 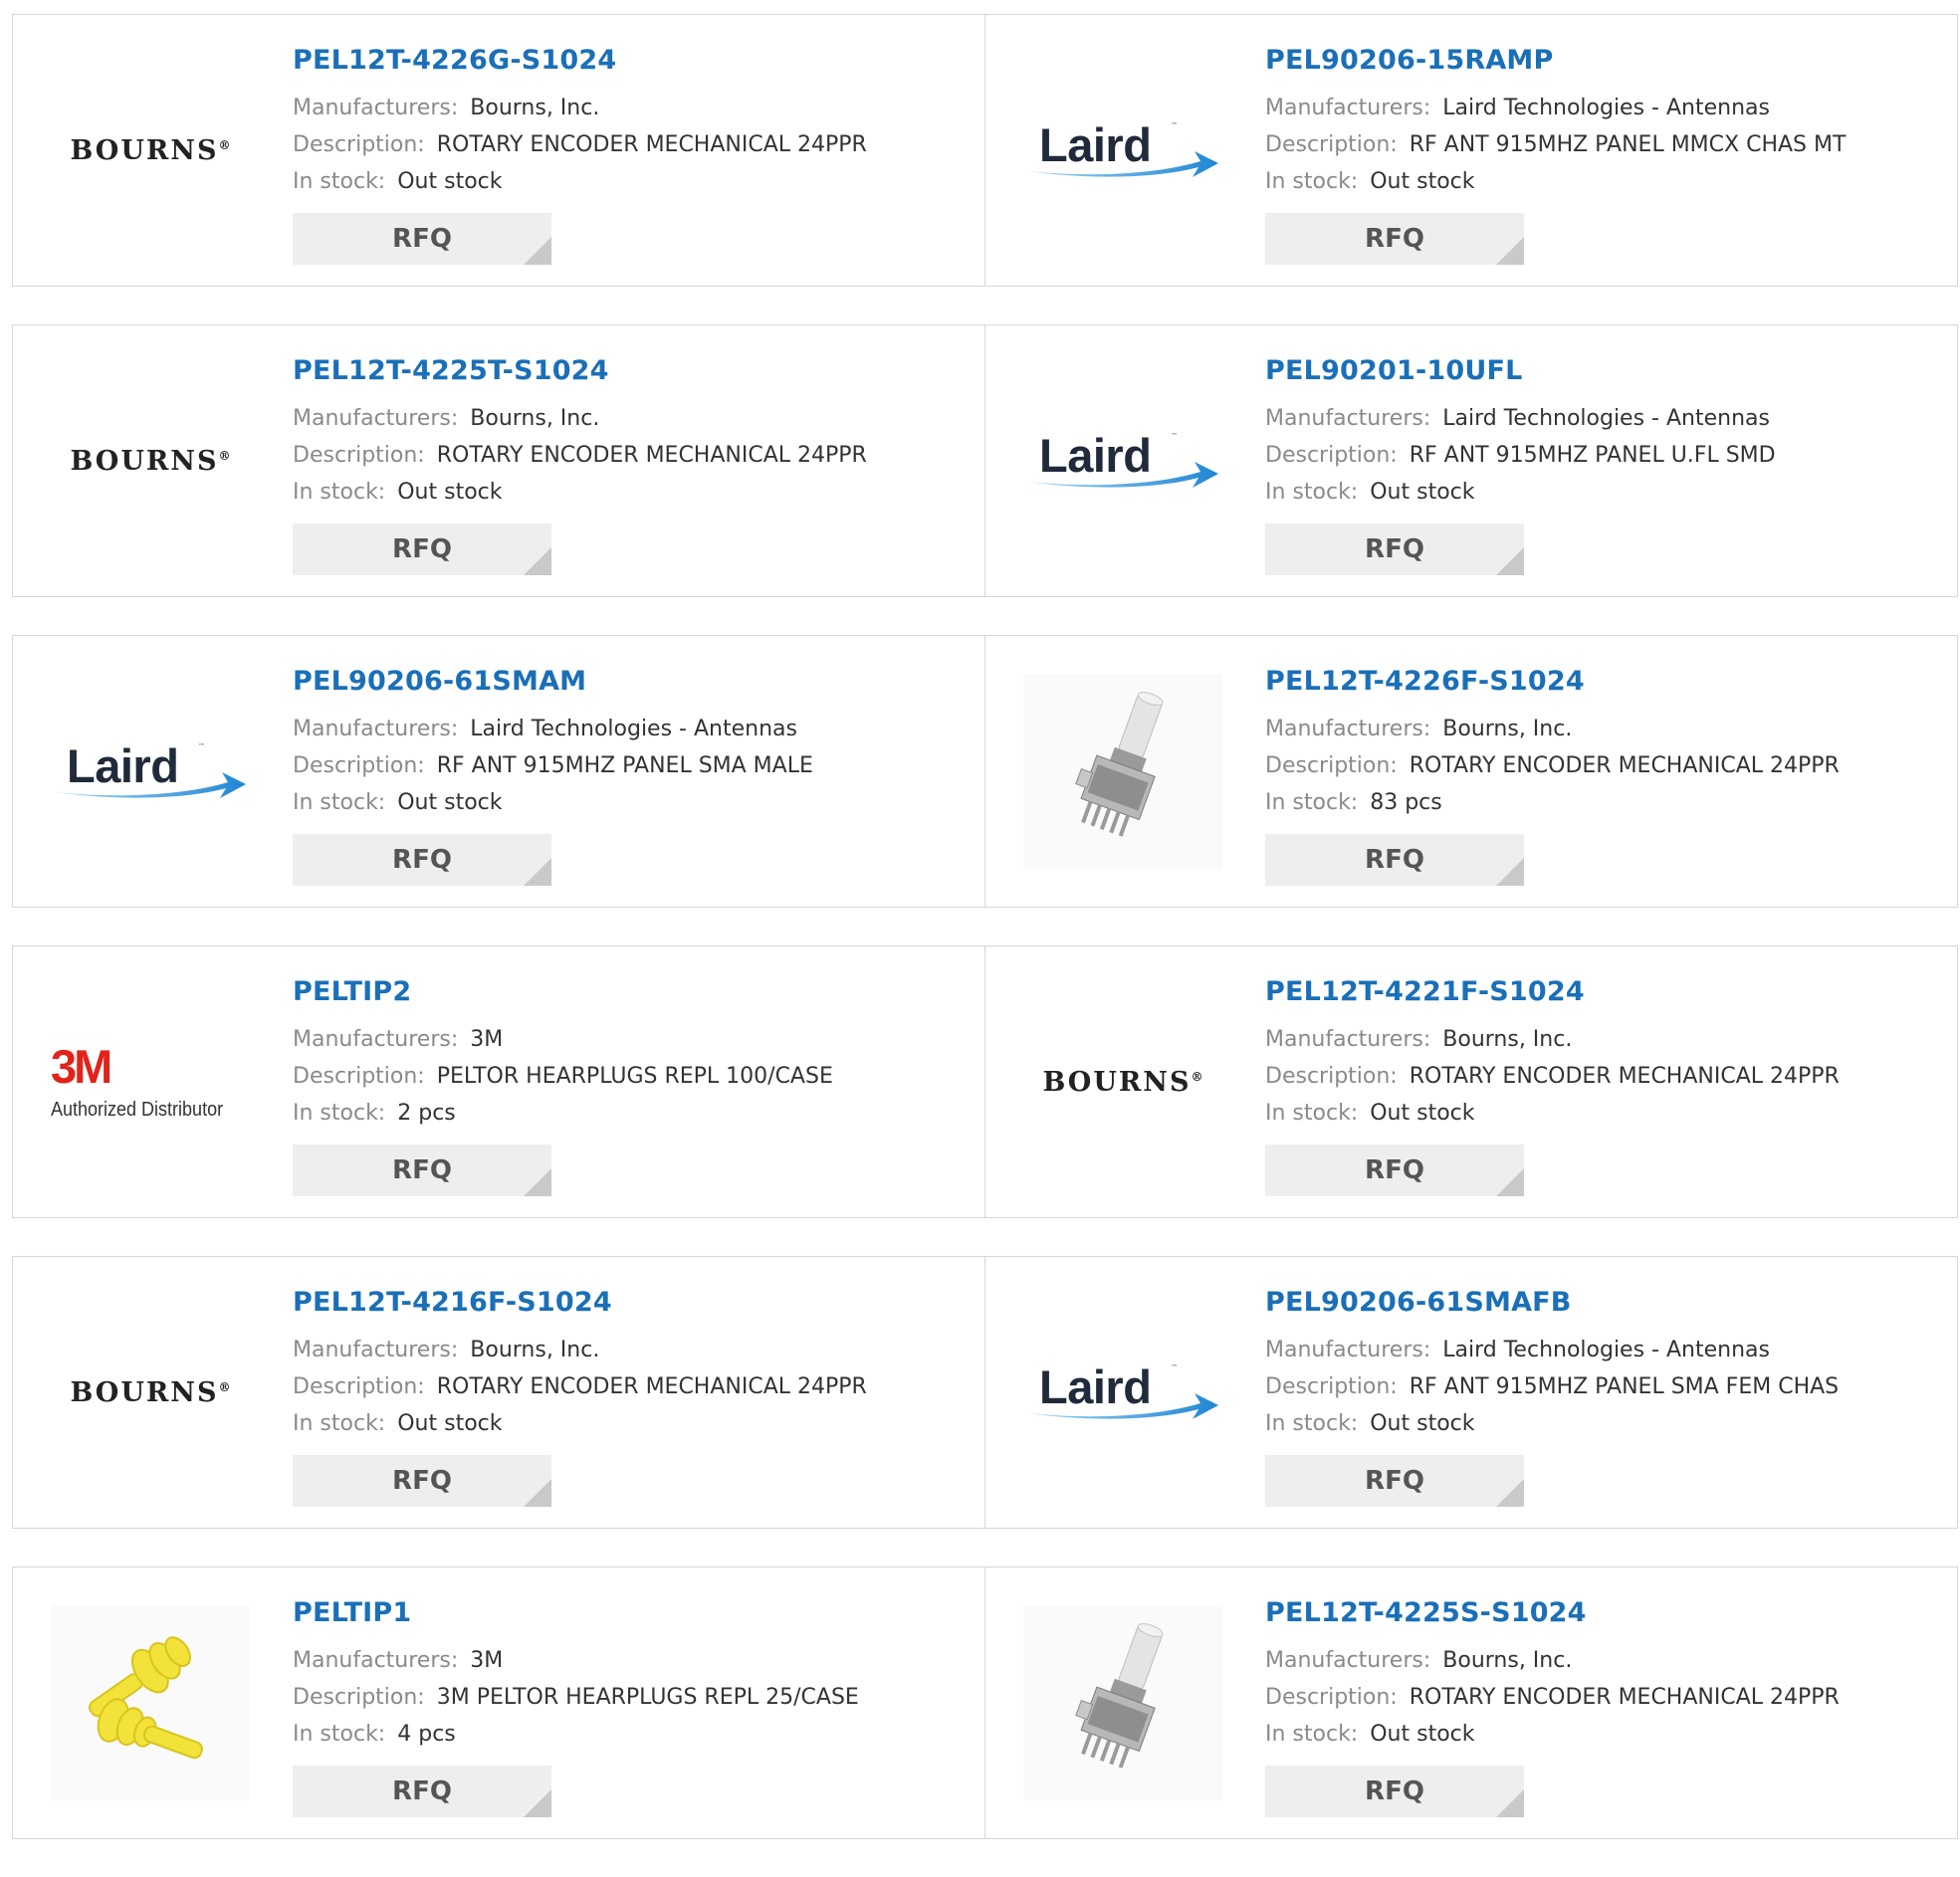 I want to click on description-value: PELTOR HEARPLUGS REPL 100/CASE, so click(x=634, y=1076).